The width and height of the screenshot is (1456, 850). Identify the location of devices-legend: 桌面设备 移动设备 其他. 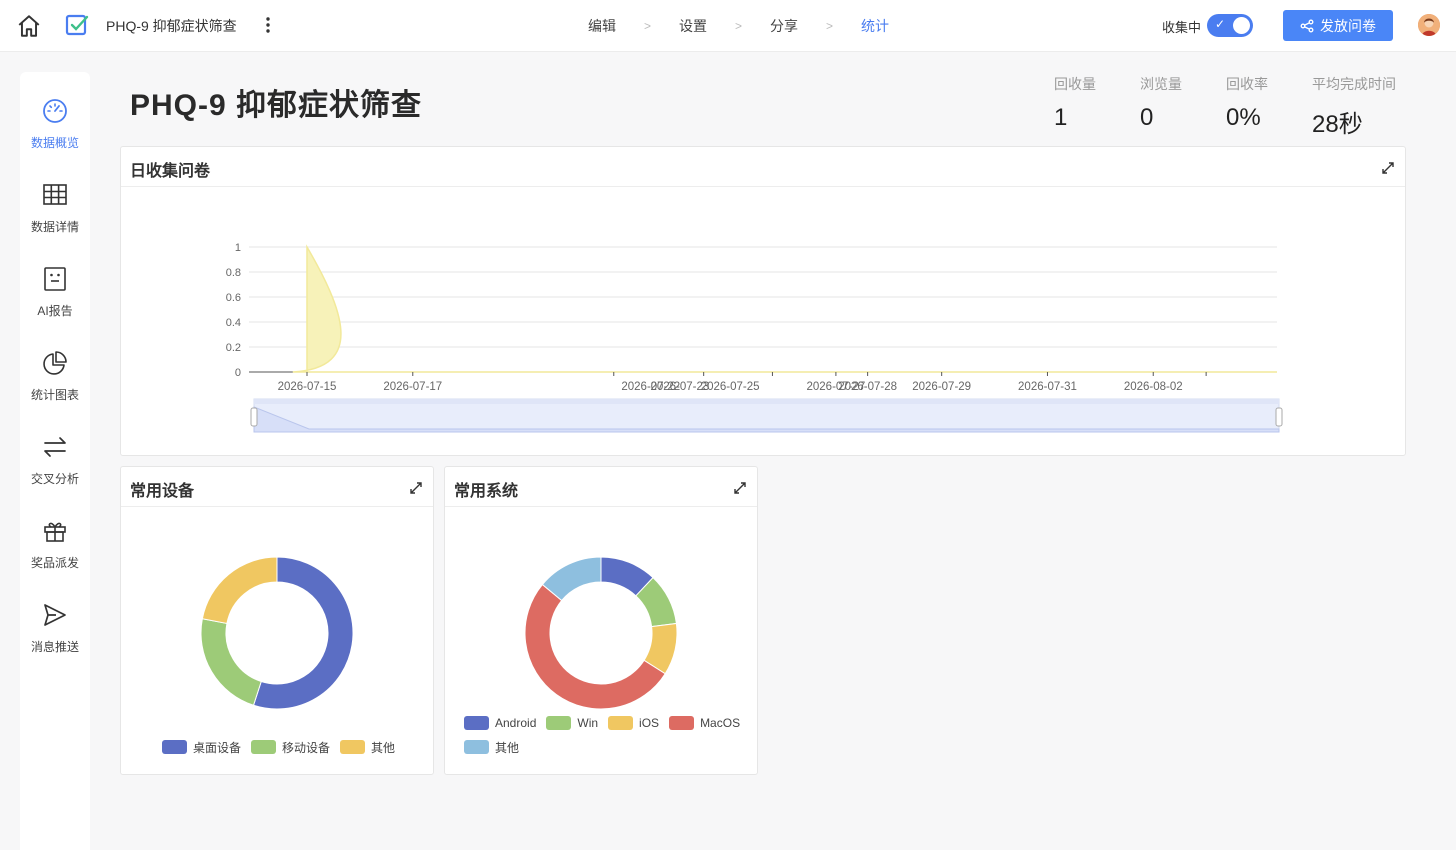
(292, 747).